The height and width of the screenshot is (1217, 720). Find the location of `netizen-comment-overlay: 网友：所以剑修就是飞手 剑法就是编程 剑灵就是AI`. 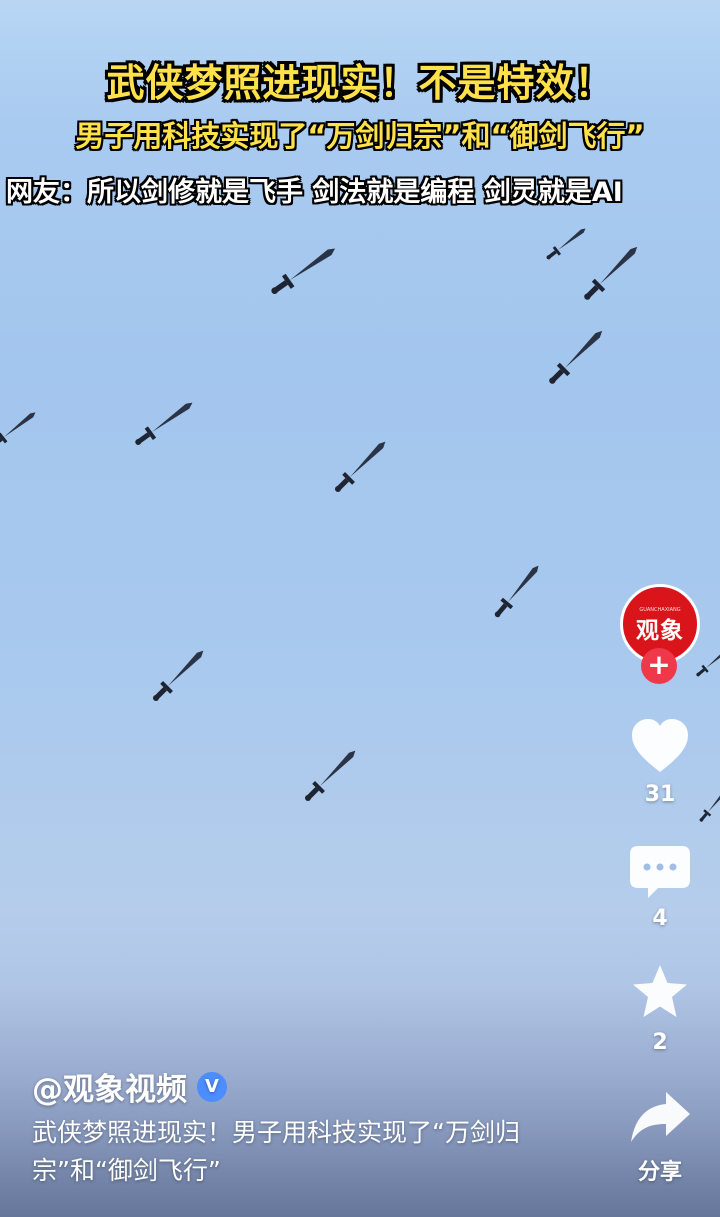

netizen-comment-overlay: 网友：所以剑修就是飞手 剑法就是编程 剑灵就是AI is located at coordinates (314, 192).